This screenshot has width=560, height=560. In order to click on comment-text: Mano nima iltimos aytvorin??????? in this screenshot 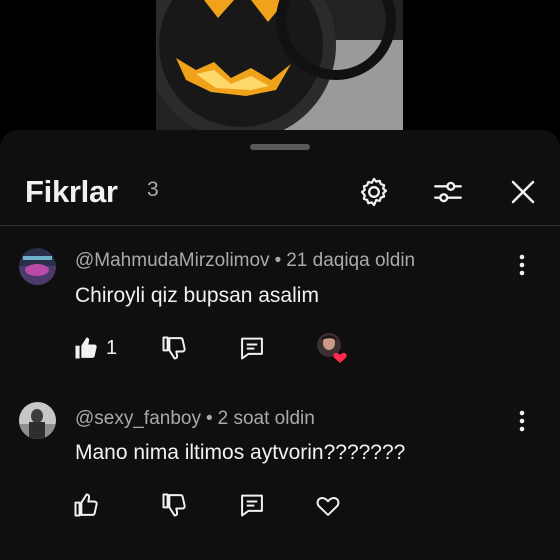, I will do `click(240, 452)`.